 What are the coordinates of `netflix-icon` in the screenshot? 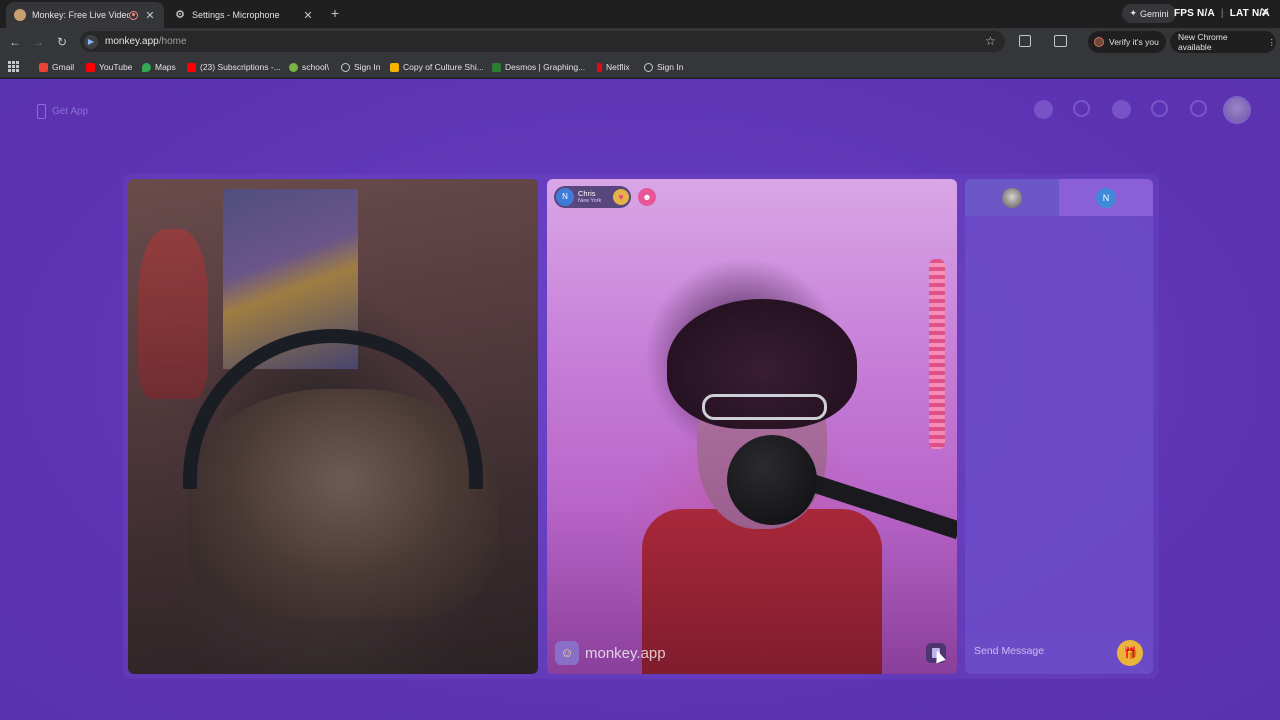 It's located at (599, 67).